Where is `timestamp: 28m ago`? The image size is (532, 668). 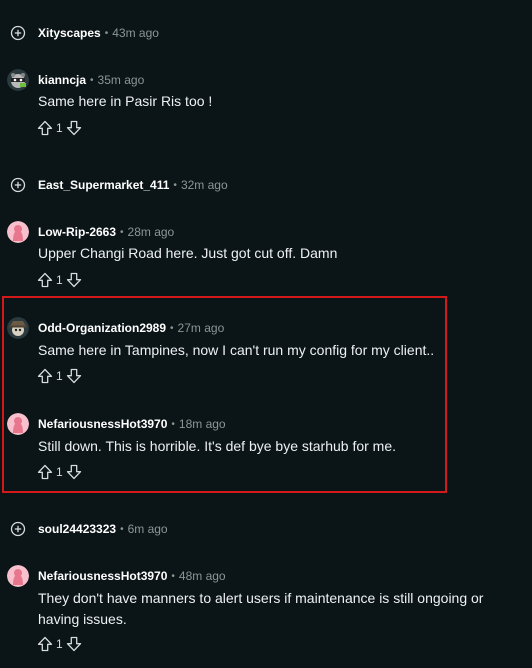 timestamp: 28m ago is located at coordinates (151, 232).